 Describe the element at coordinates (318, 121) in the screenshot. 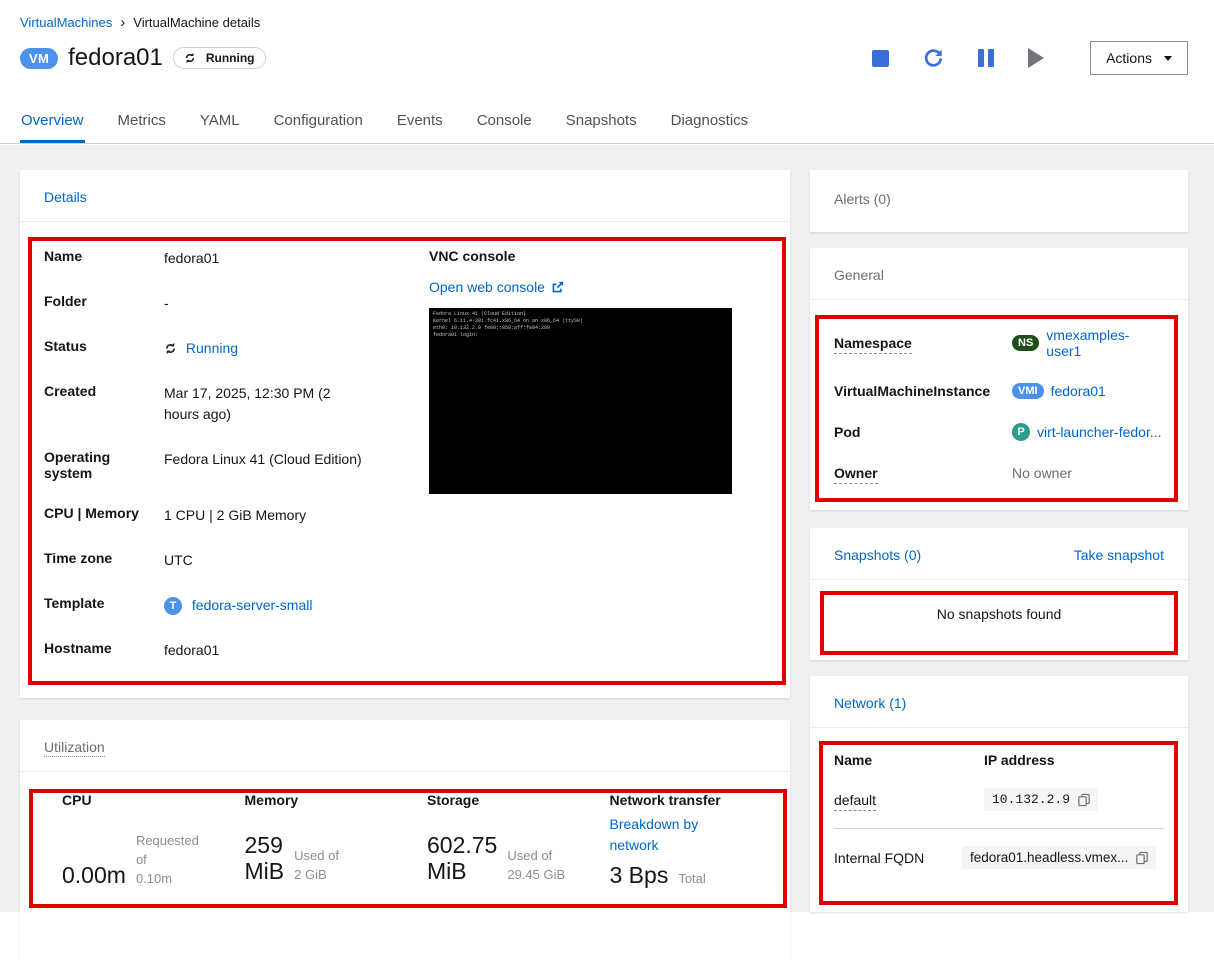

I see `tab-configuration: Configuration` at that location.